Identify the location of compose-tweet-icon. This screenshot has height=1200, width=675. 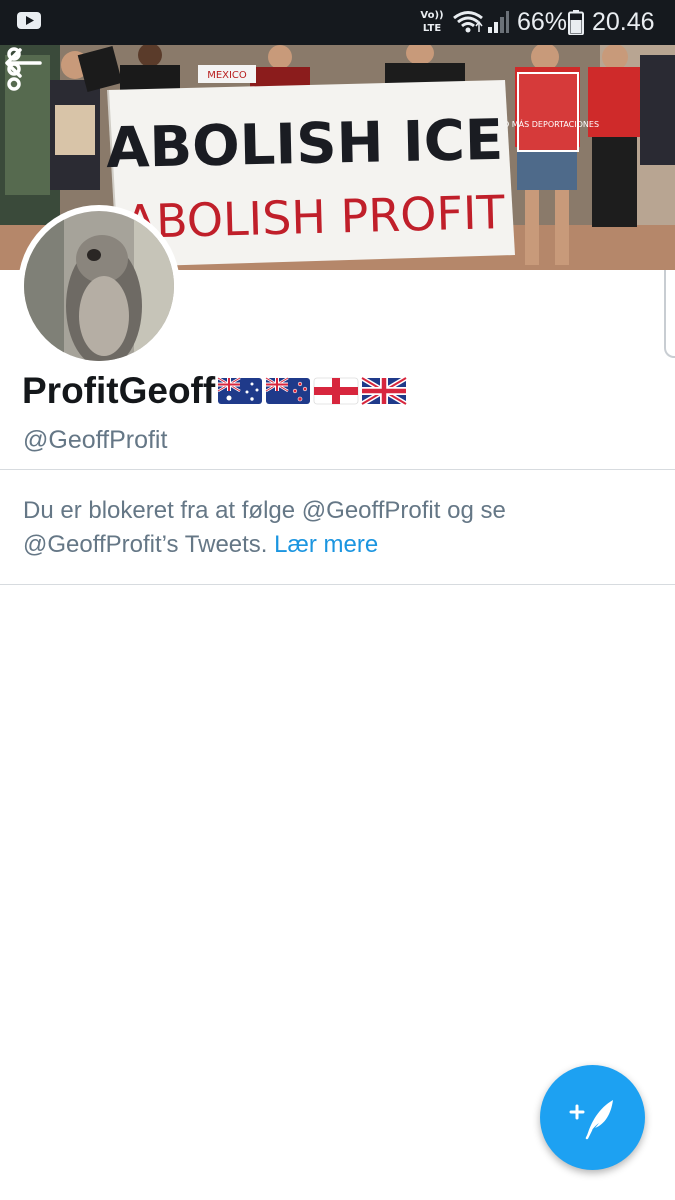
(591, 1120).